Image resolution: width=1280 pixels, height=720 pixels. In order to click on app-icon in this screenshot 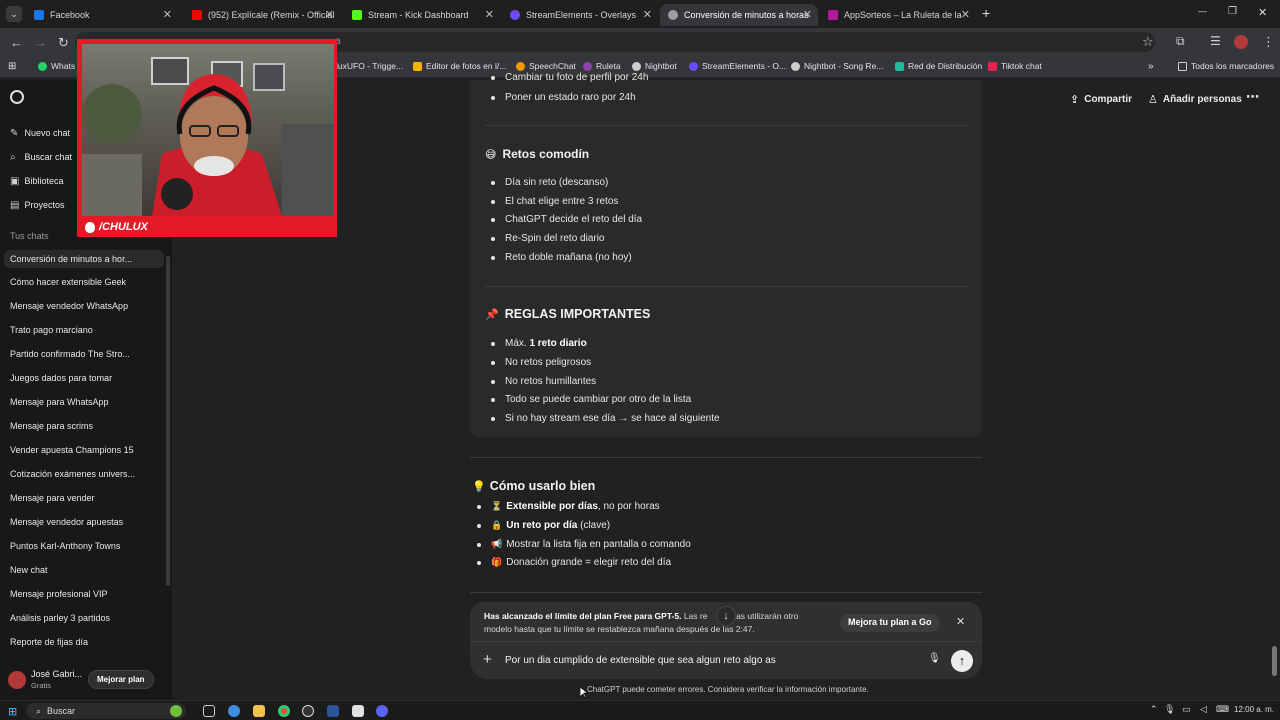, I will do `click(358, 711)`.